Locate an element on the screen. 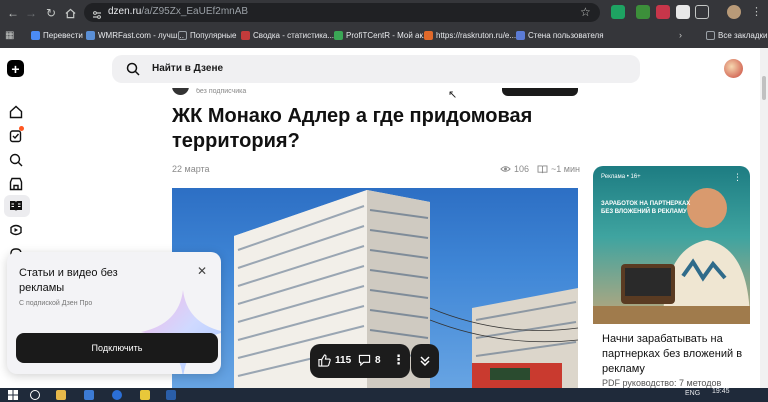  comments-button: 8 is located at coordinates (369, 360).